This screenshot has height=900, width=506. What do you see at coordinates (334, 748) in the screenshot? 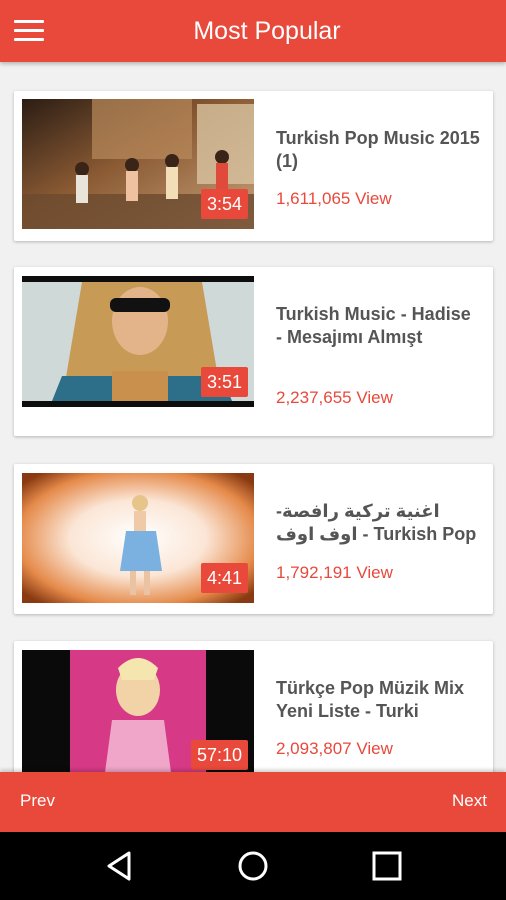
I see `video-view-count: 2,093,807 View` at bounding box center [334, 748].